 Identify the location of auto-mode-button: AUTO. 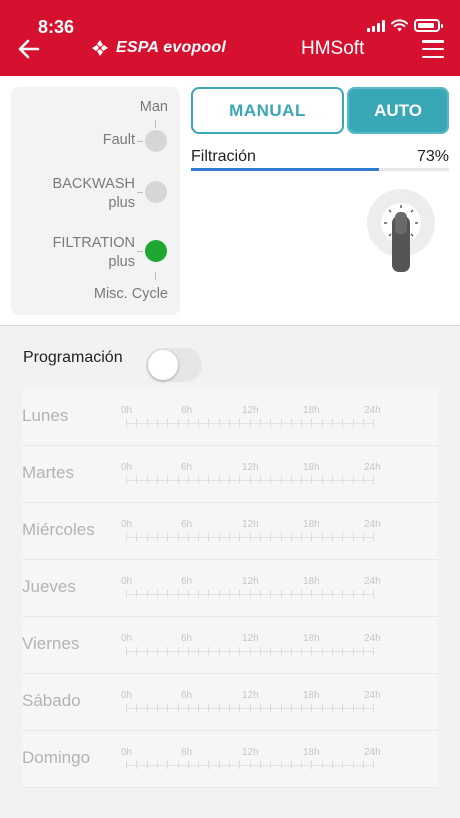
(398, 110).